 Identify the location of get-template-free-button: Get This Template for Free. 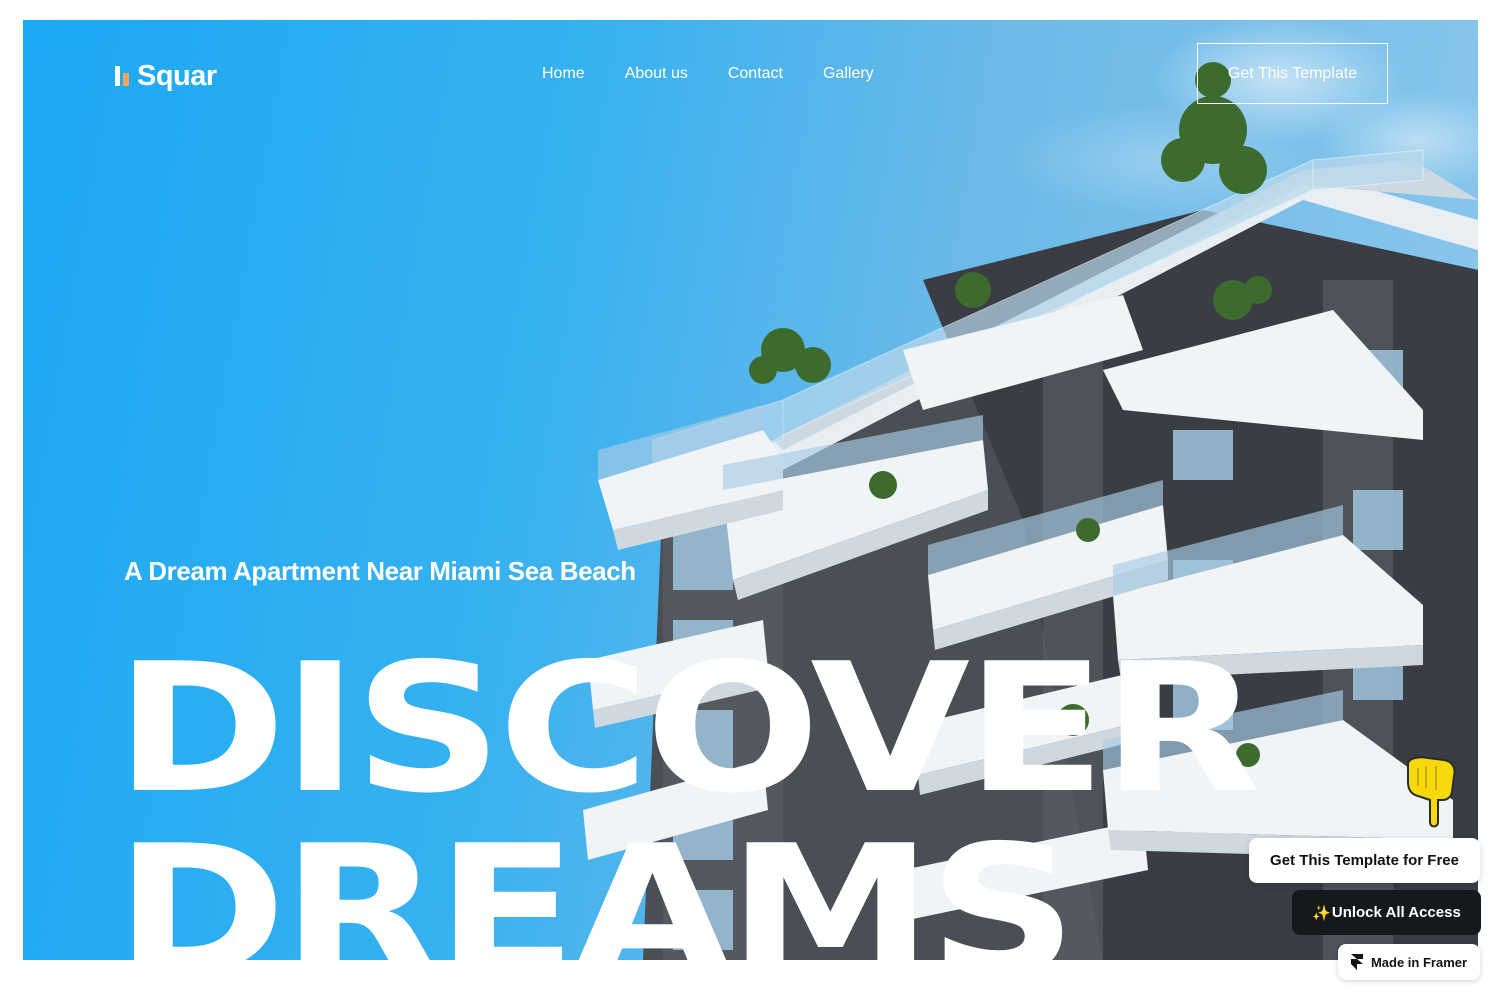
(1364, 860).